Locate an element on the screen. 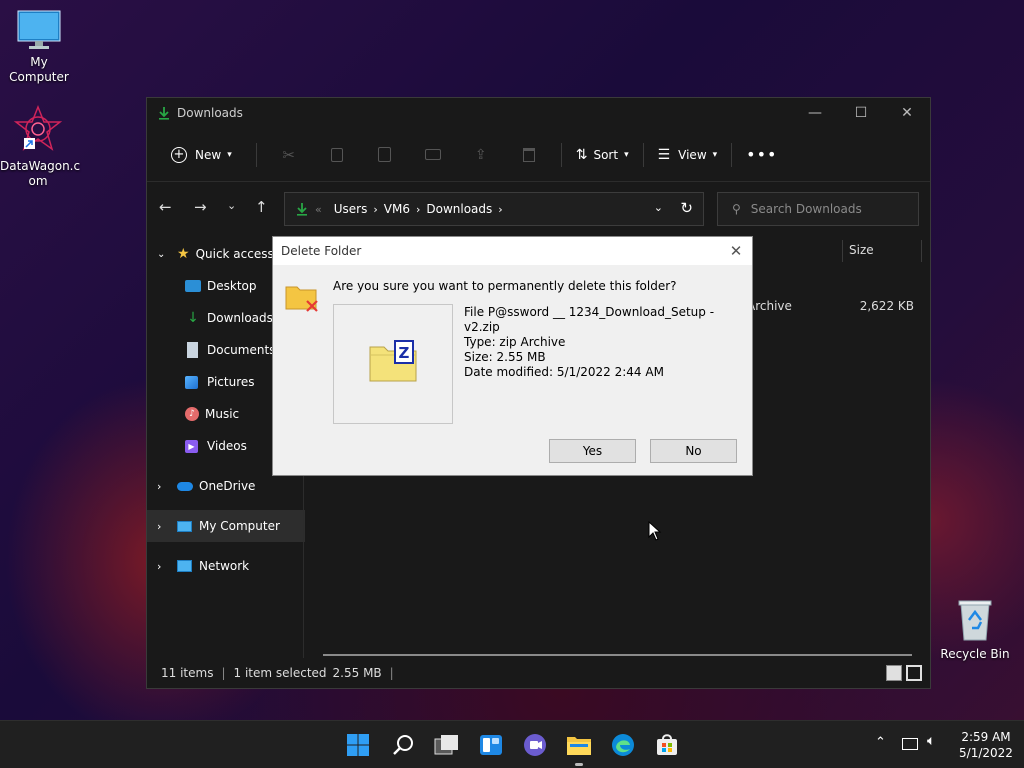 Image resolution: width=1024 pixels, height=768 pixels. copy-icon is located at coordinates (336, 154).